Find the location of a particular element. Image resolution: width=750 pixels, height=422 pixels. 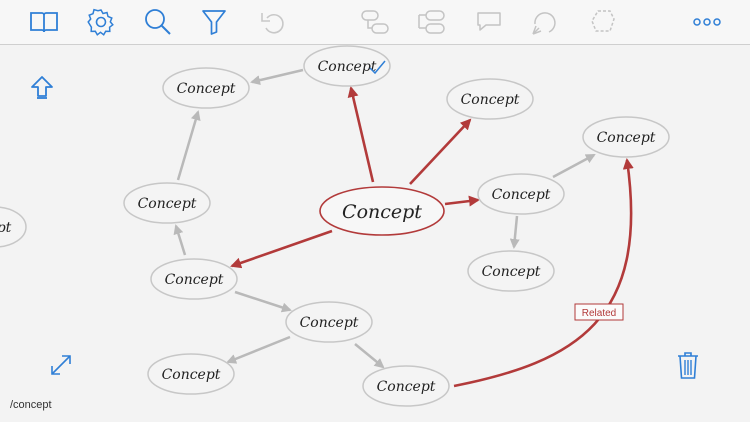

concept-label: pt is located at coordinates (6, 228).